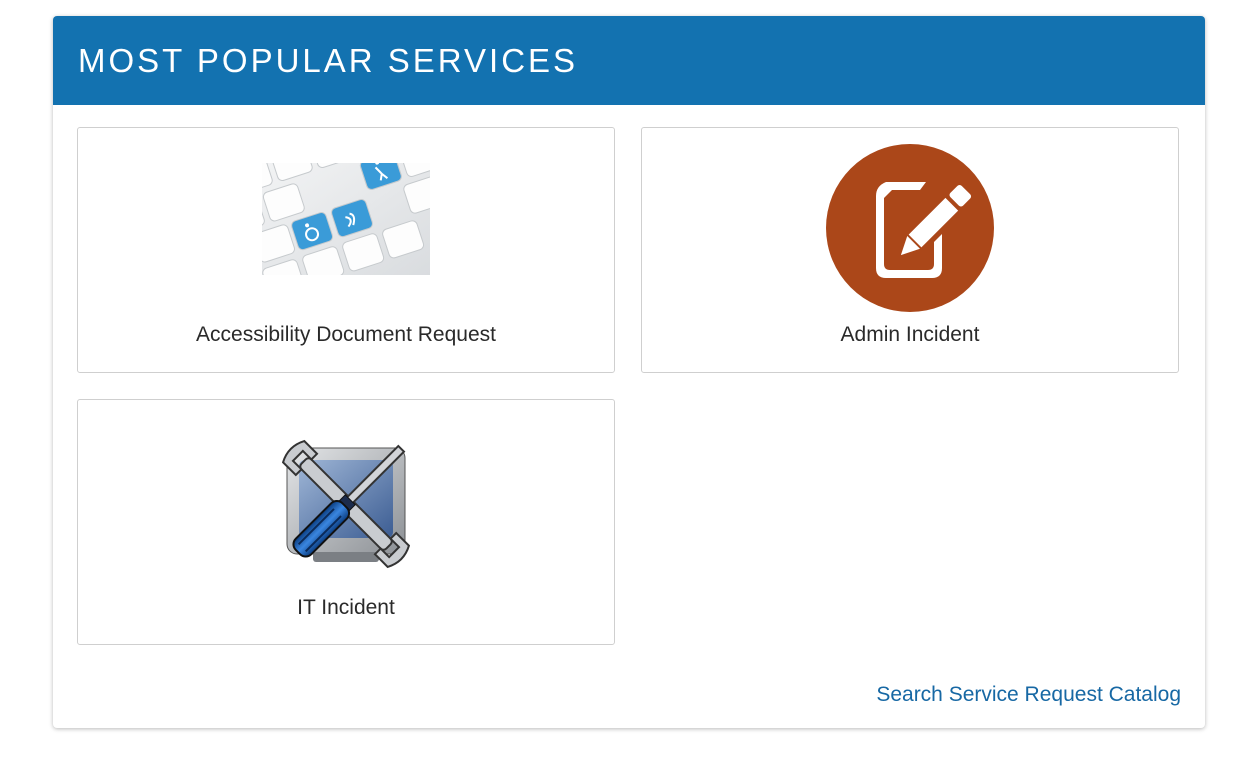 Image resolution: width=1236 pixels, height=768 pixels. Describe the element at coordinates (346, 334) in the screenshot. I see `service-tile-label: Accessibility Document Request` at that location.